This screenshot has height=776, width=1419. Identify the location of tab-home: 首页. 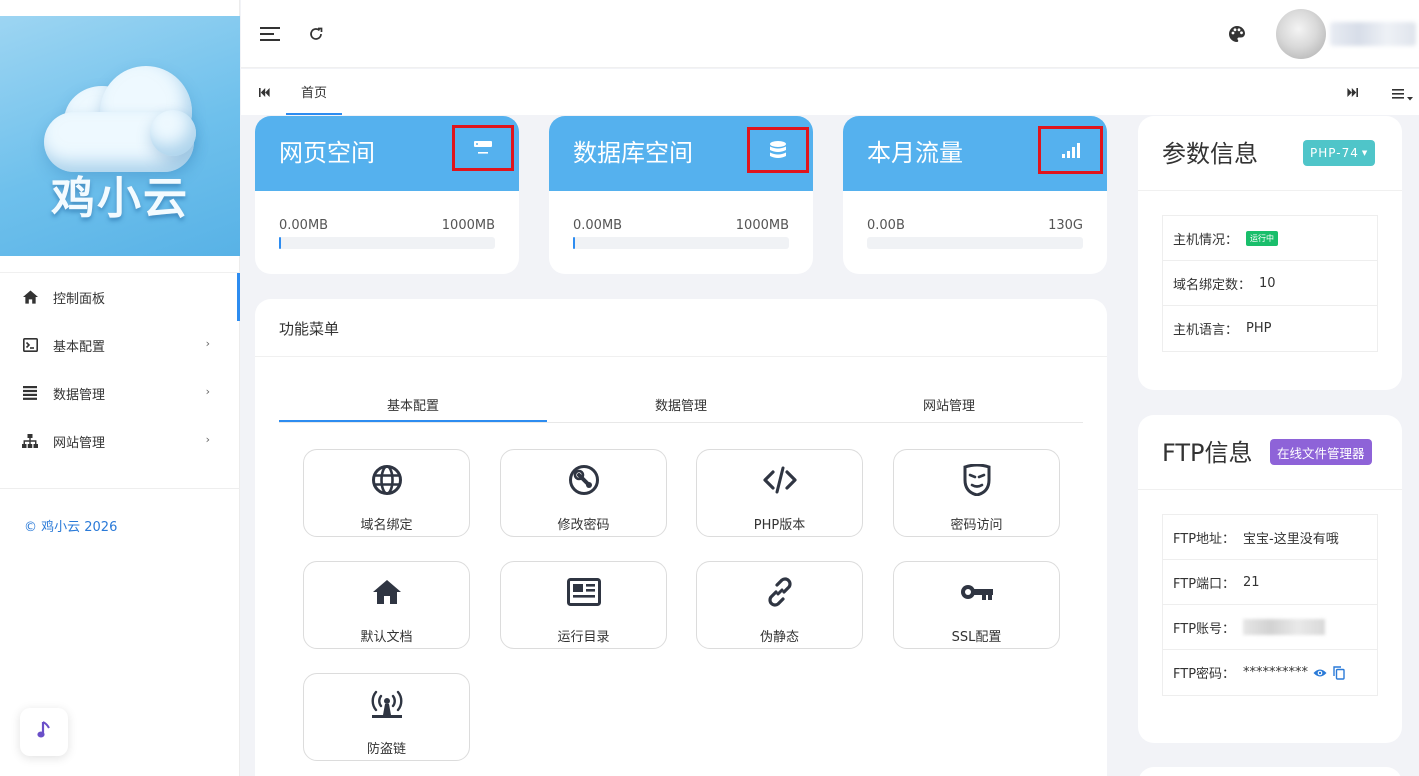
(314, 92).